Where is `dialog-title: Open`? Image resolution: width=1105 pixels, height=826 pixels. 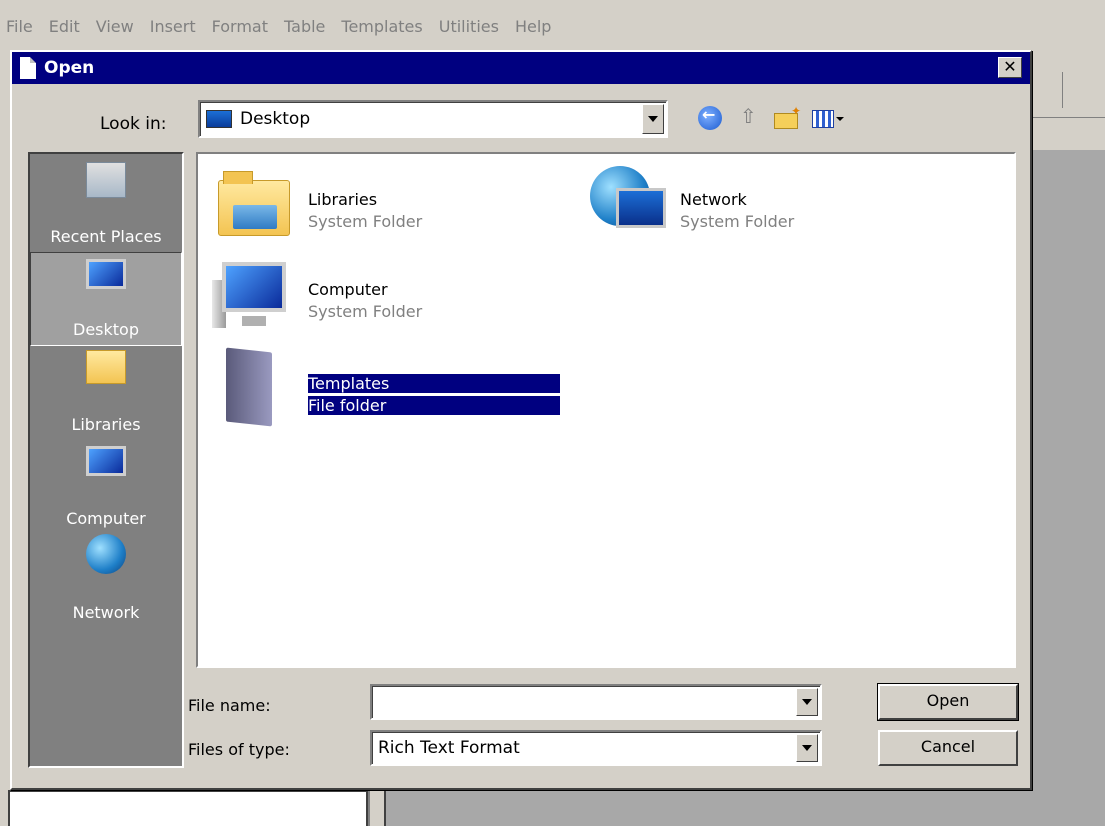 dialog-title: Open is located at coordinates (69, 68).